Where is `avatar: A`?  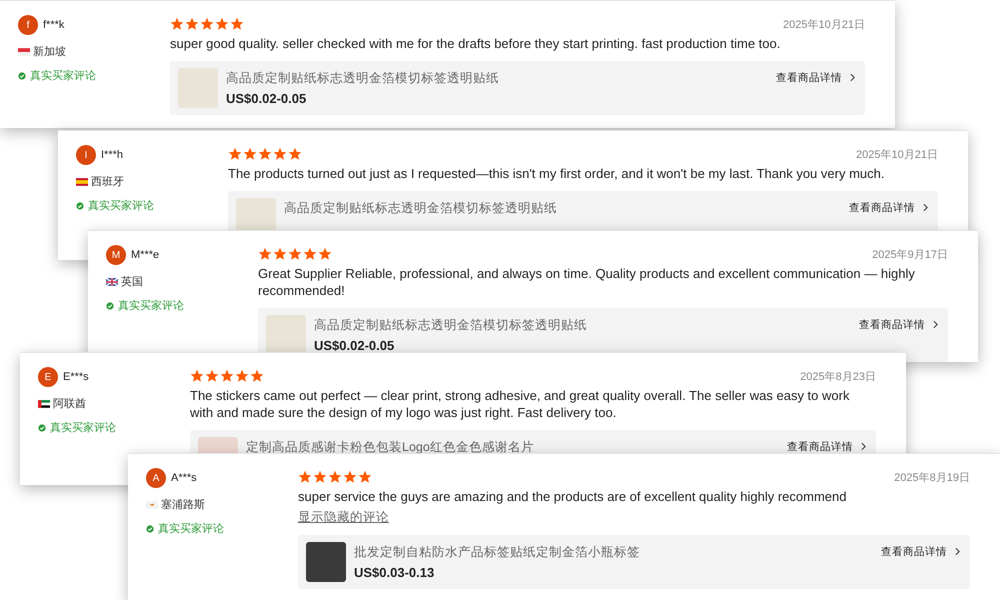 avatar: A is located at coordinates (156, 478).